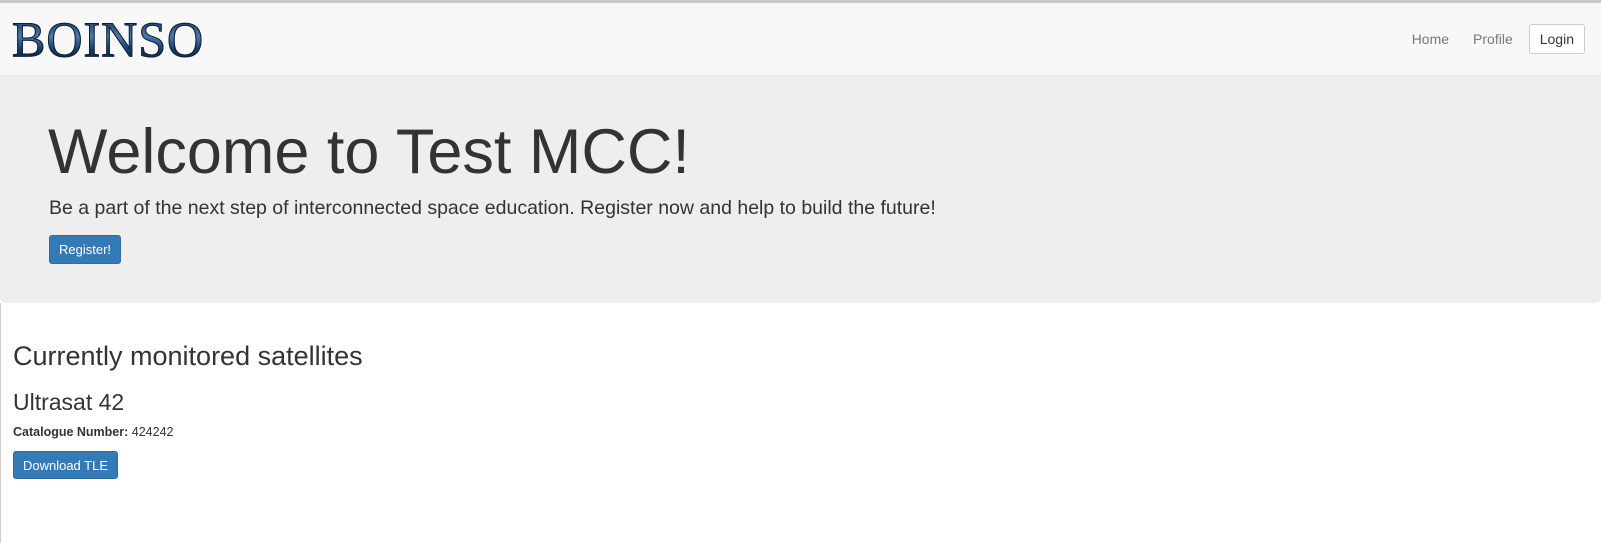  I want to click on register-button: Register!, so click(85, 249).